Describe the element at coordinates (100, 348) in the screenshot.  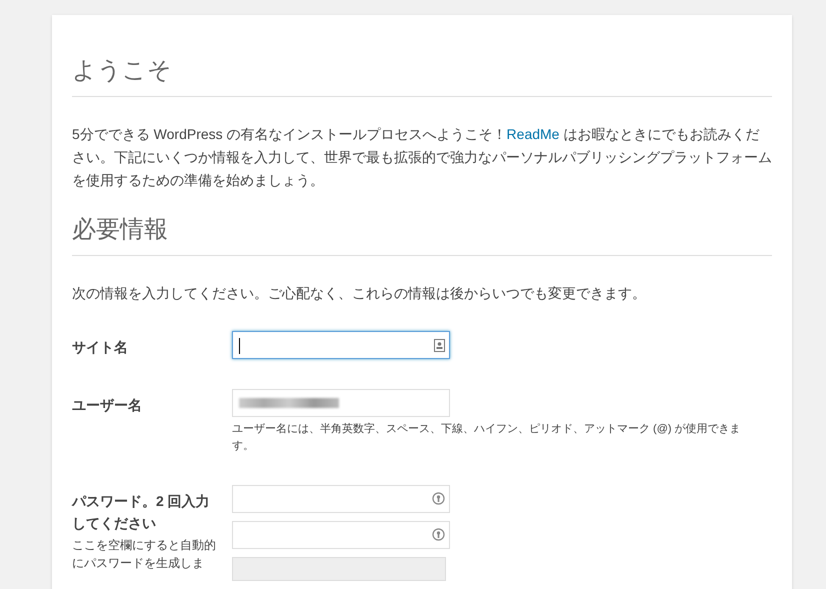
I see `field-label: サイト名` at that location.